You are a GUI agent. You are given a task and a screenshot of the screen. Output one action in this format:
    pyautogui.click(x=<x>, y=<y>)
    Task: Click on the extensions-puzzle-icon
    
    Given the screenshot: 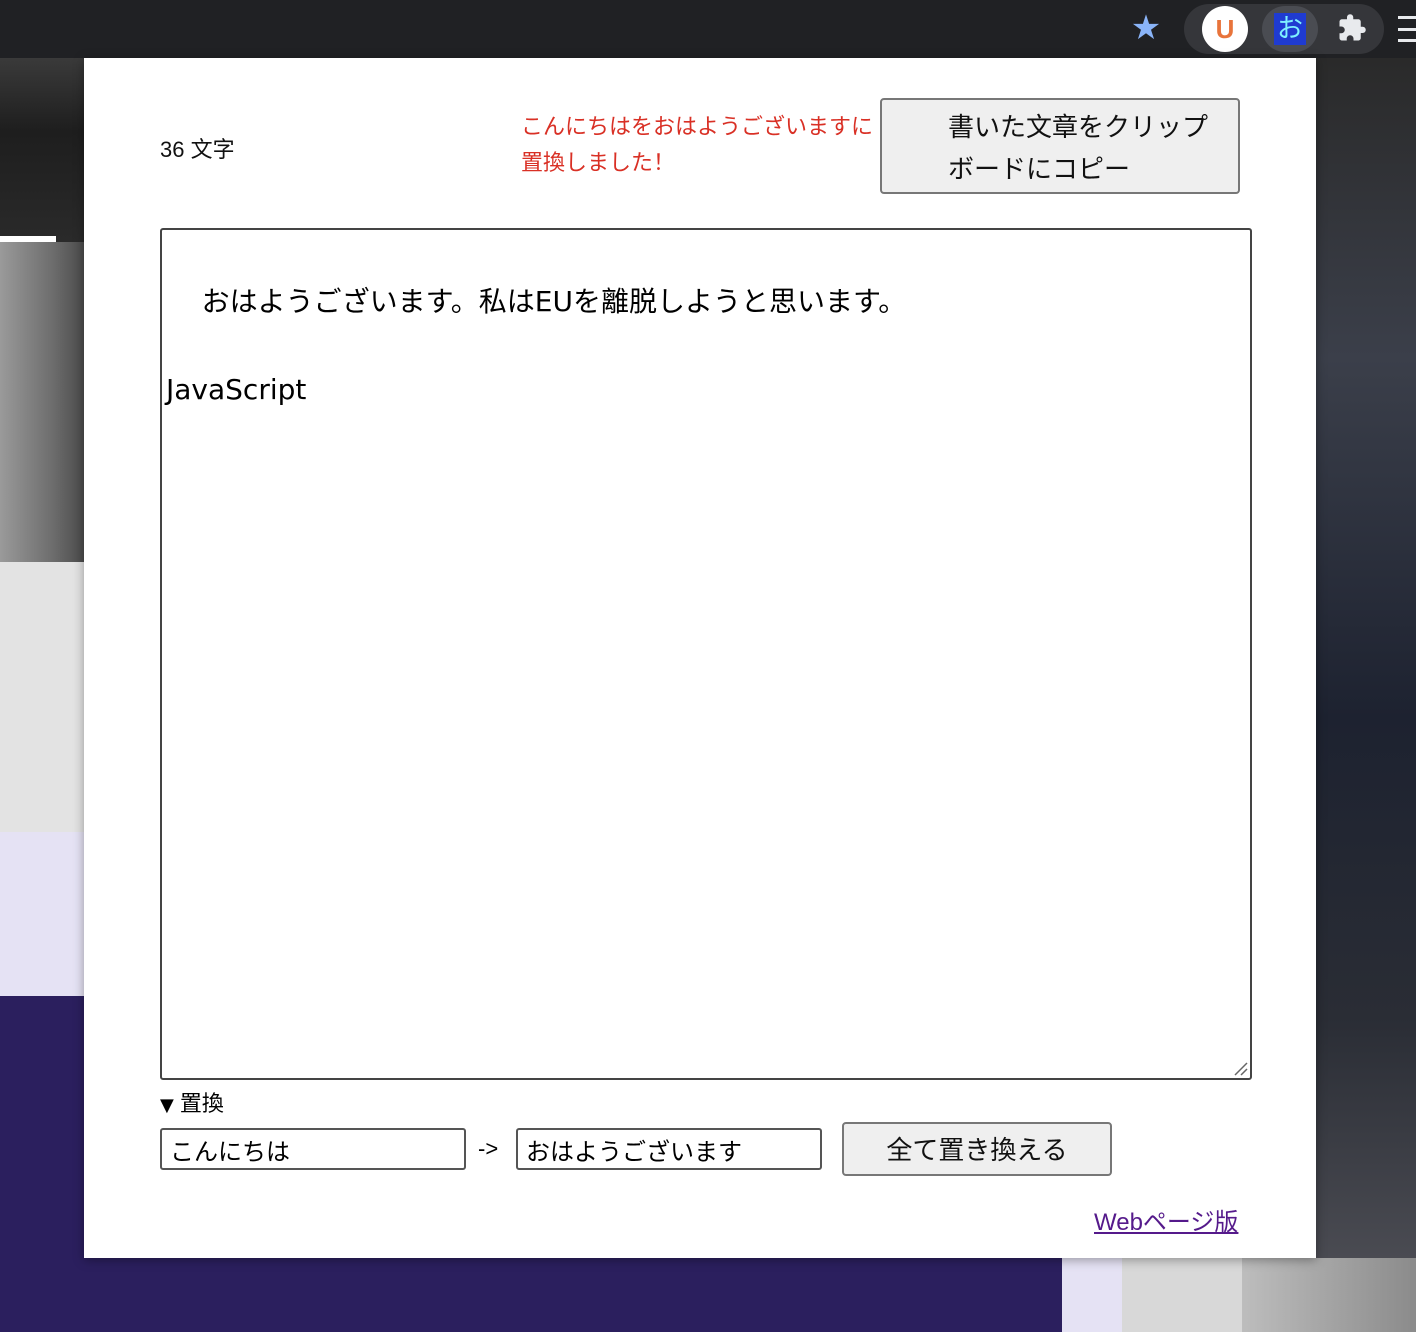 What is the action you would take?
    pyautogui.click(x=1352, y=28)
    